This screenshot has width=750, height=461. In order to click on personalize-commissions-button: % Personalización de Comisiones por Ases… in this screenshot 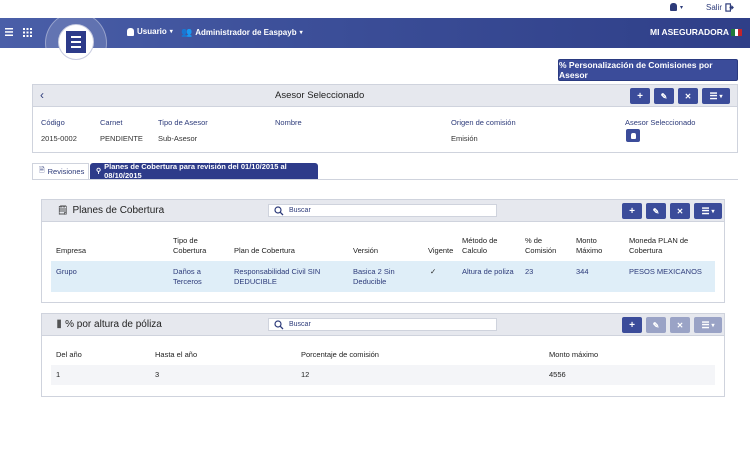, I will do `click(648, 70)`.